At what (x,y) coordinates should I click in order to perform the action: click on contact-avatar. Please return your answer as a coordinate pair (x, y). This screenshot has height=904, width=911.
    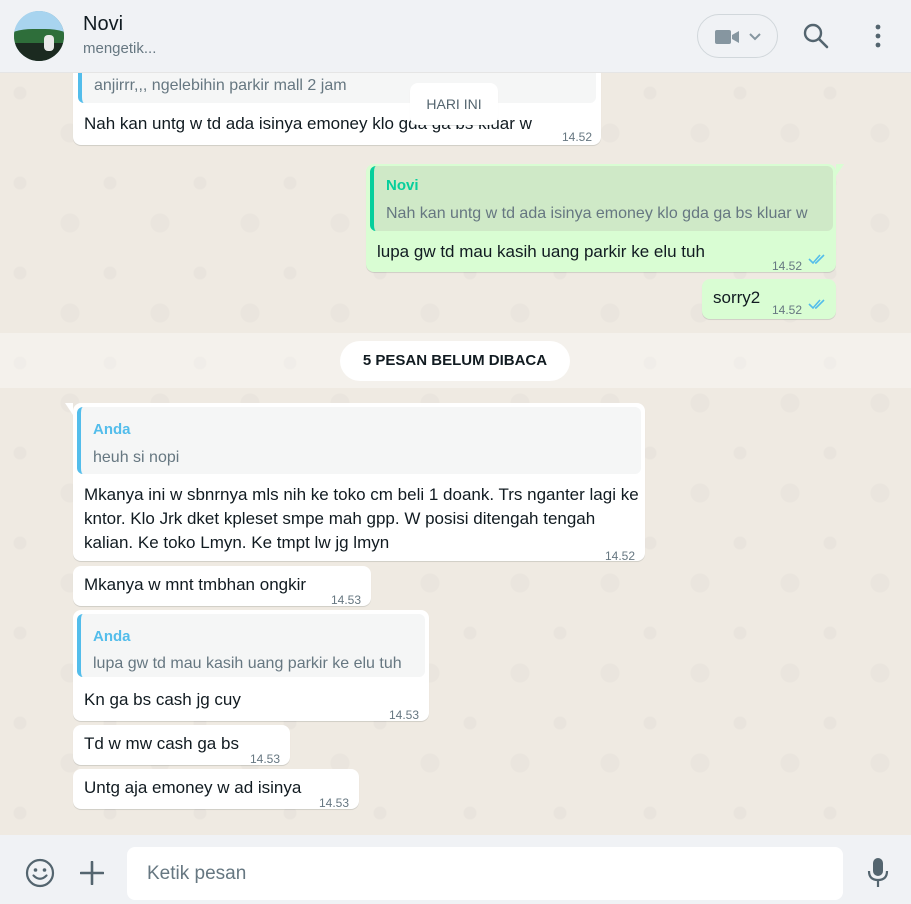
    Looking at the image, I should click on (39, 36).